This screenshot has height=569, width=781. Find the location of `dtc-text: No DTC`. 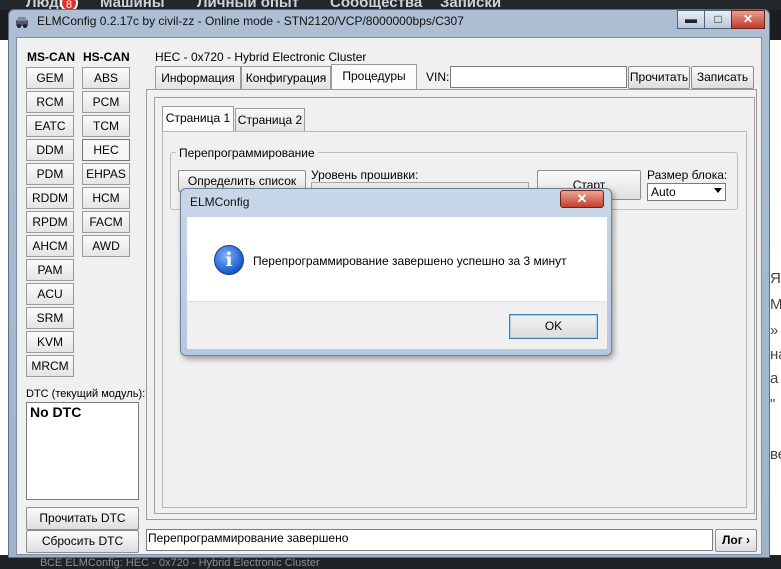

dtc-text: No DTC is located at coordinates (56, 412).